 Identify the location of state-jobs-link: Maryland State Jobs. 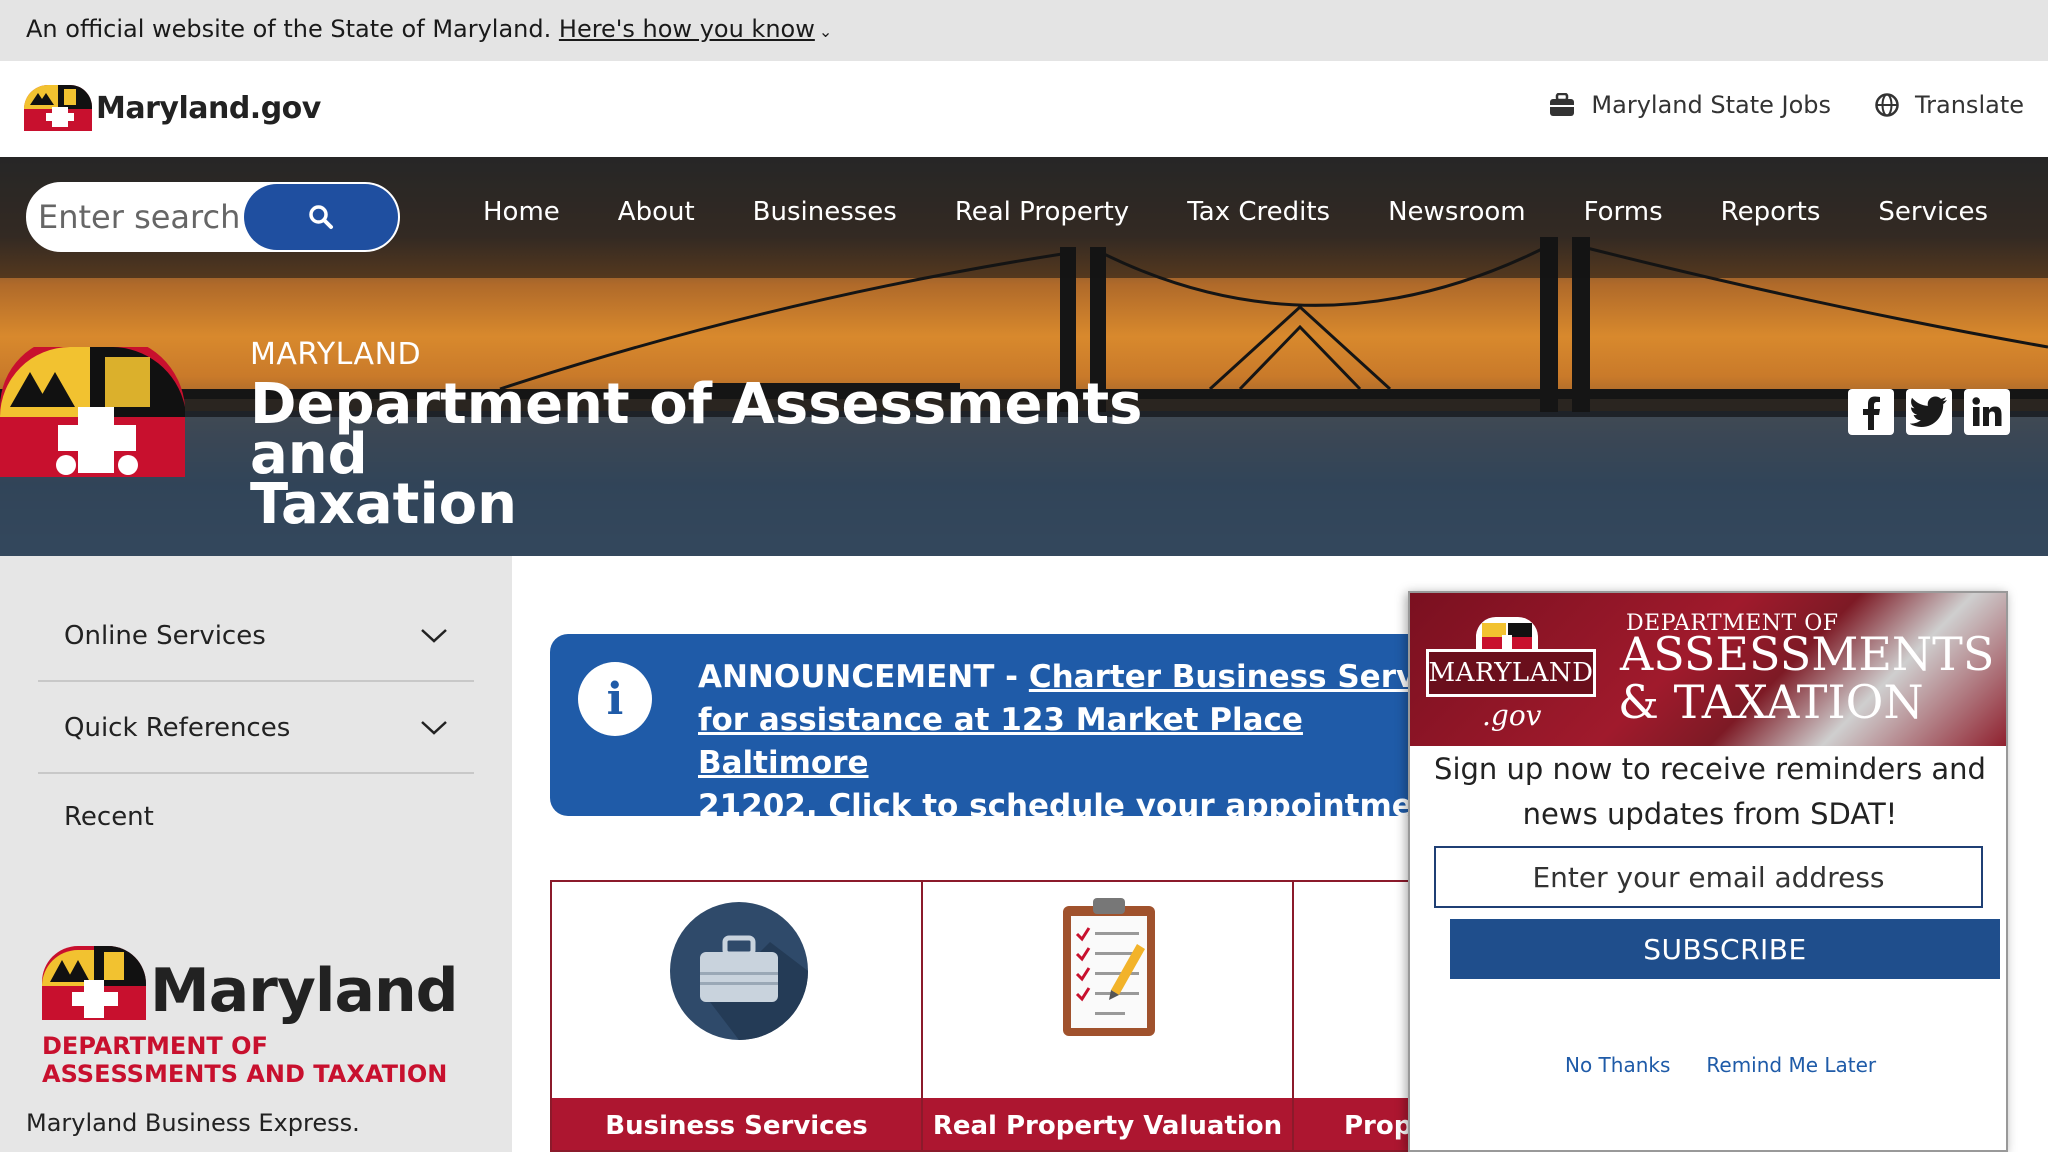
(1690, 105).